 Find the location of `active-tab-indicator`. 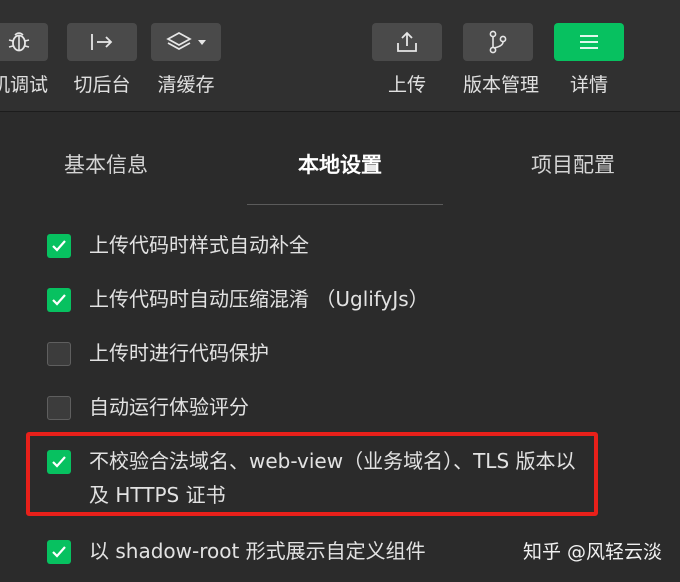

active-tab-indicator is located at coordinates (345, 204).